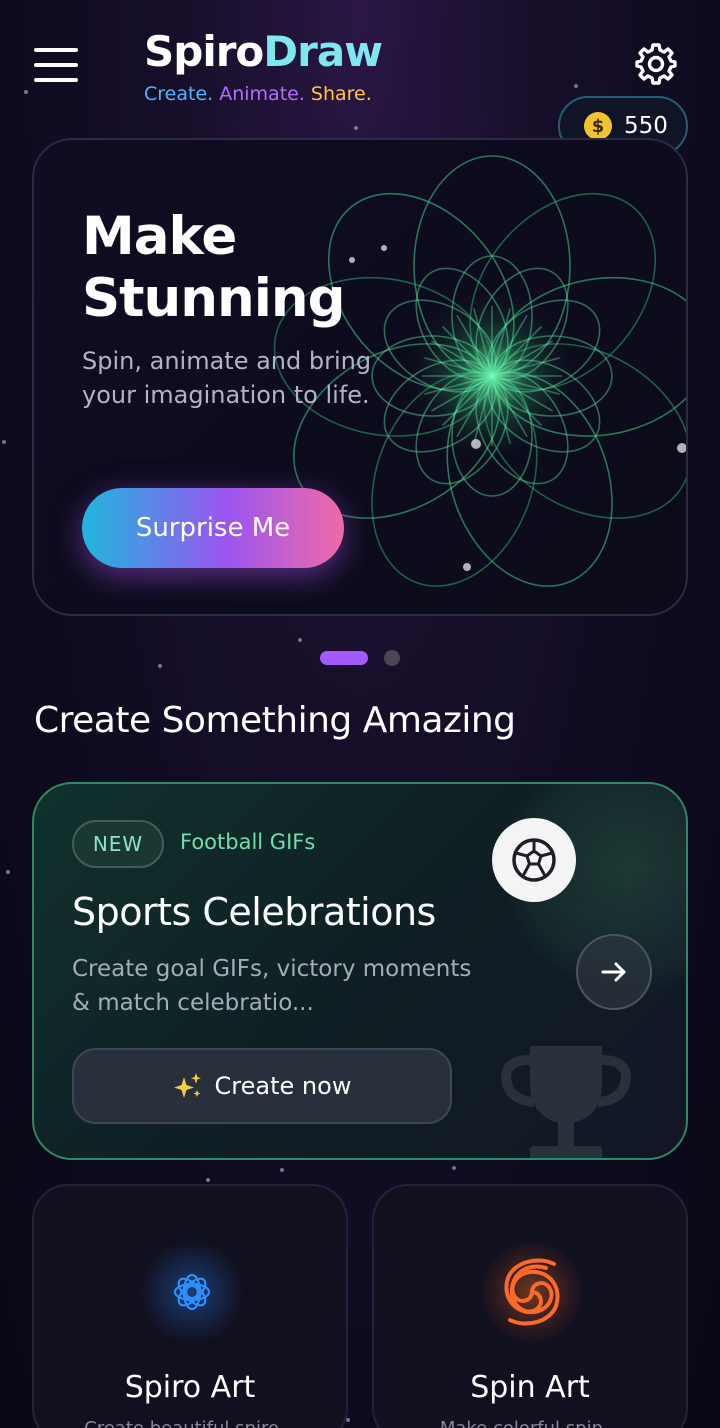  I want to click on gear-icon, so click(656, 64).